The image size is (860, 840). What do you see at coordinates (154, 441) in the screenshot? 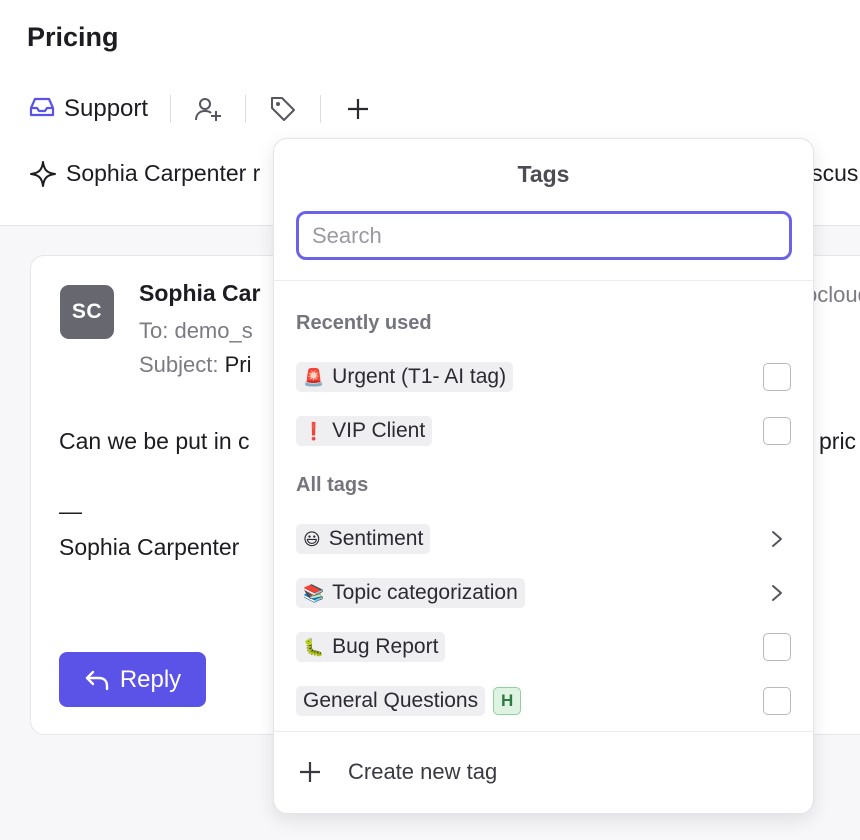
I see `message-body: Can we be put in c` at bounding box center [154, 441].